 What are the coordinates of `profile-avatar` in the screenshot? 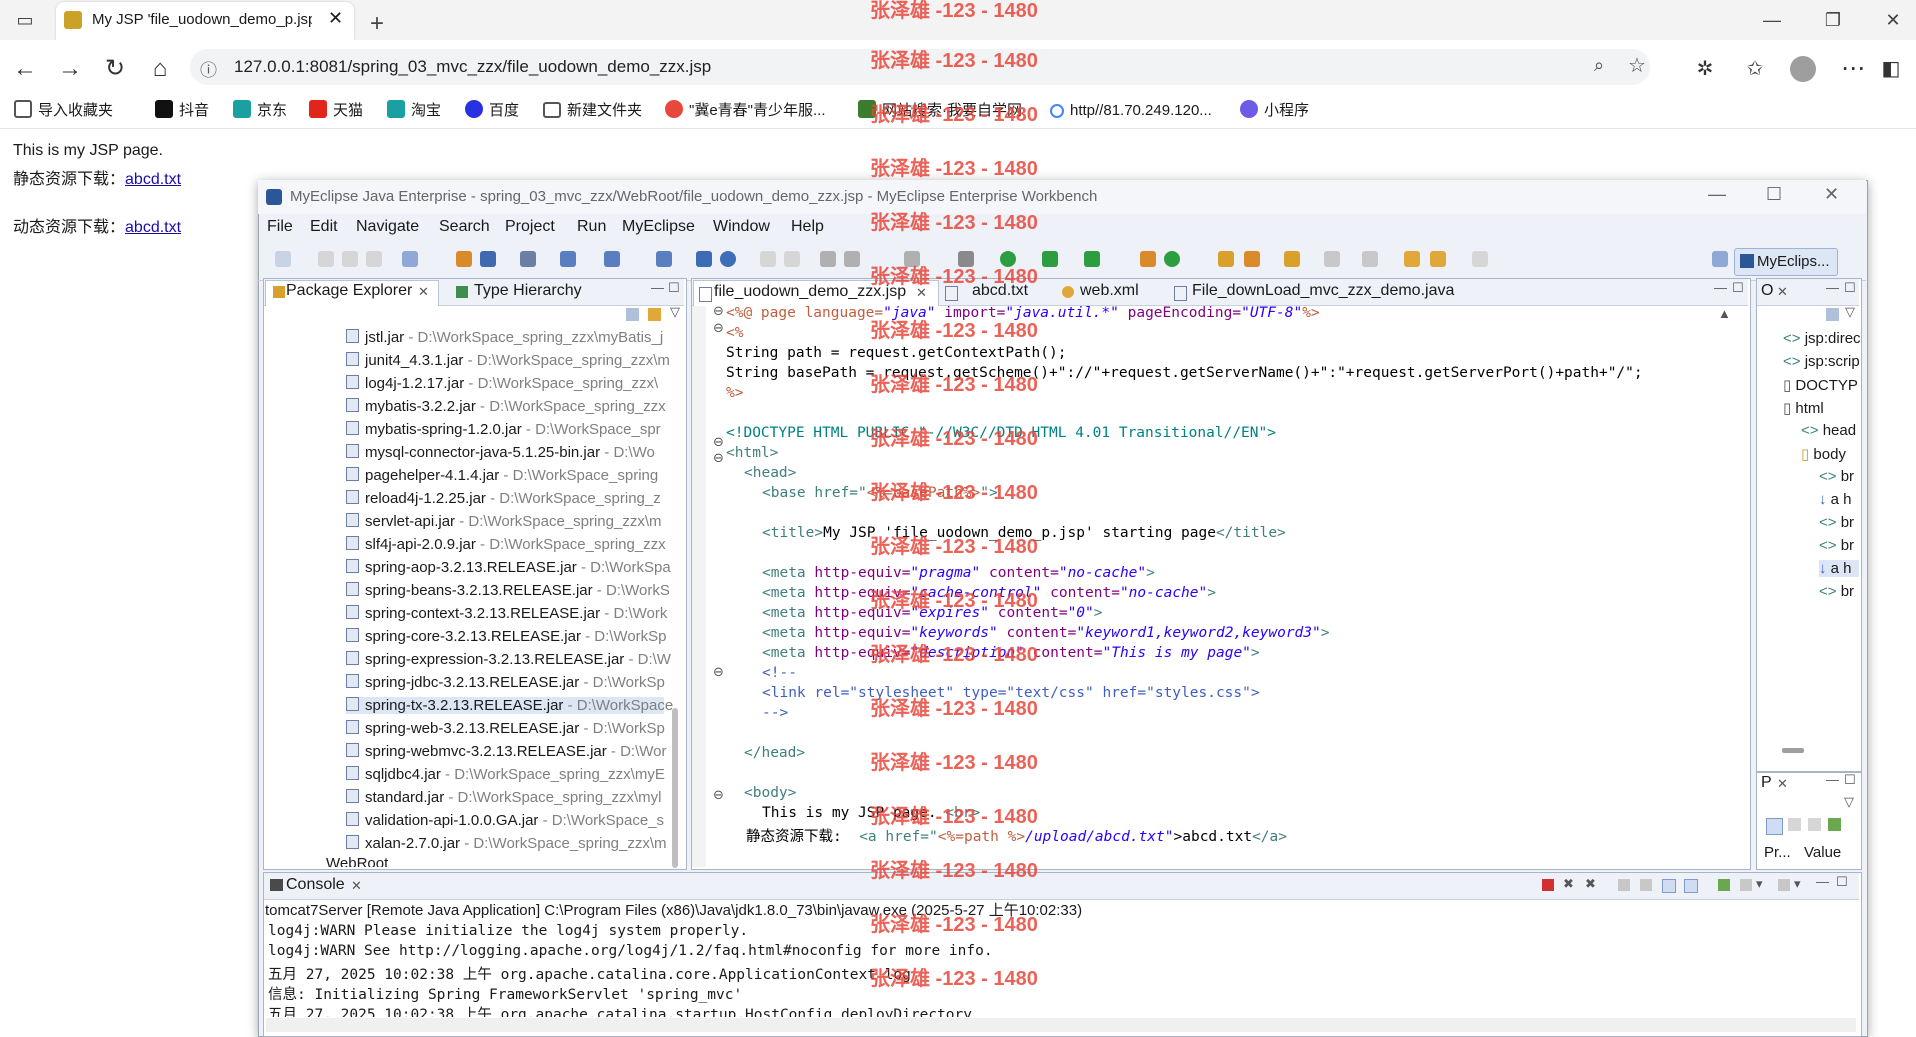 It's located at (1803, 69).